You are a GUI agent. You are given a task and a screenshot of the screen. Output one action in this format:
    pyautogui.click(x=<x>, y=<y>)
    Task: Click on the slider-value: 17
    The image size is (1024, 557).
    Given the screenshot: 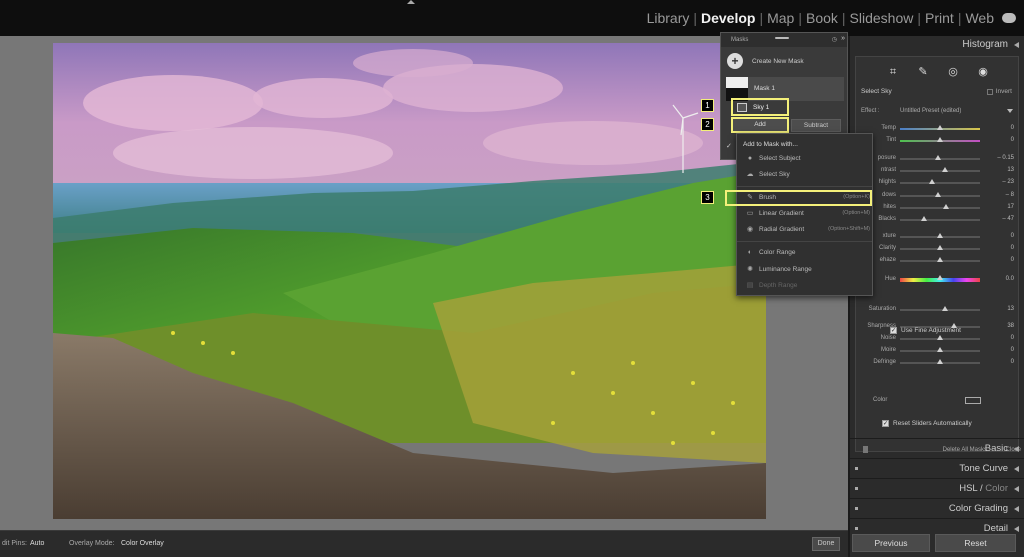 What is the action you would take?
    pyautogui.click(x=1010, y=207)
    